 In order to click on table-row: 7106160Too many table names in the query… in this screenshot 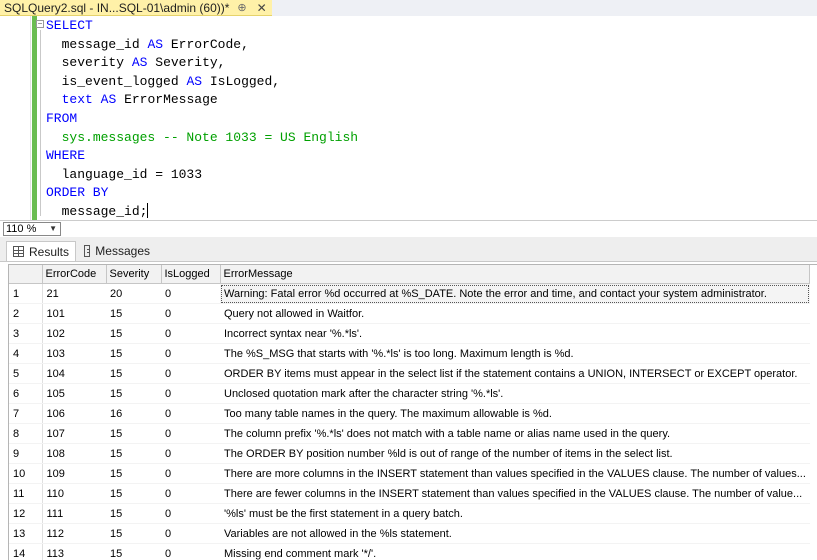, I will do `click(409, 414)`.